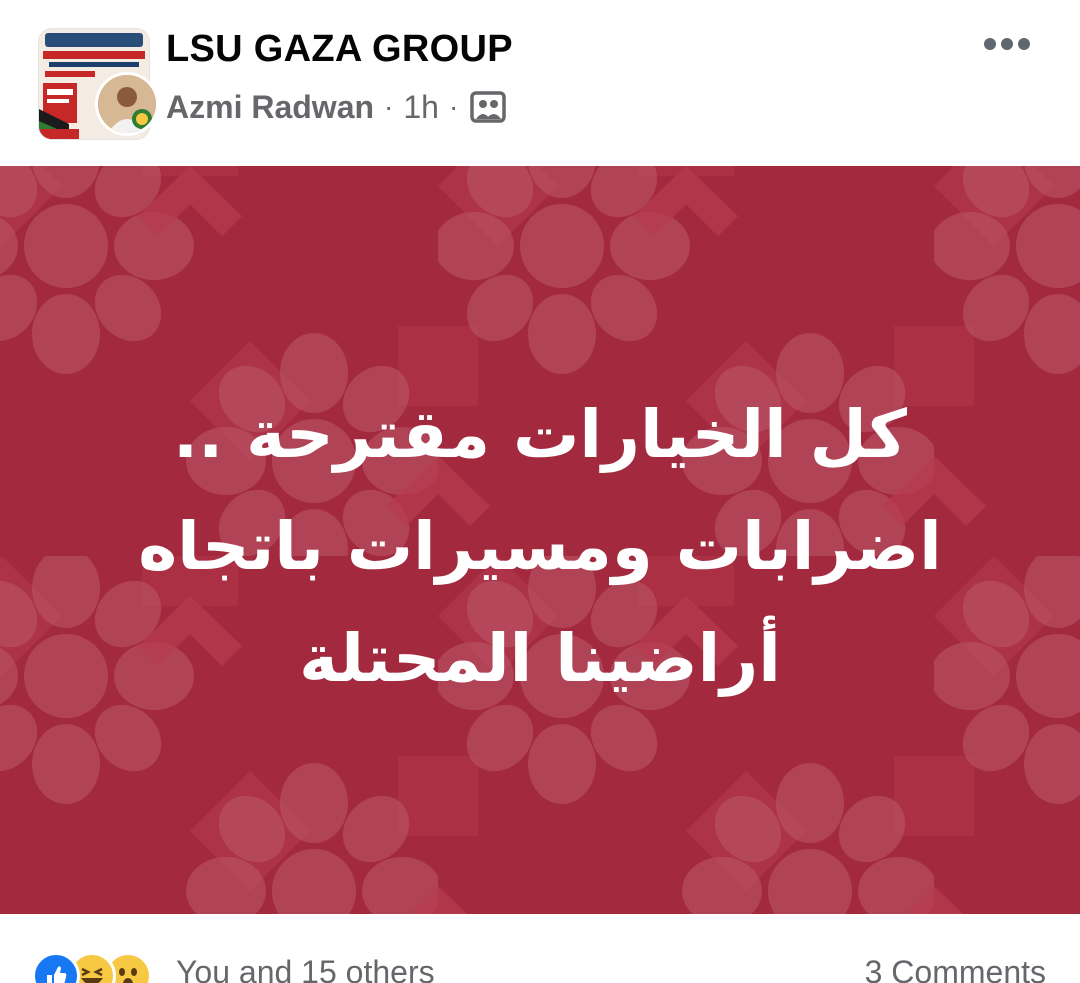  I want to click on more-horizontal-icon, so click(1007, 44).